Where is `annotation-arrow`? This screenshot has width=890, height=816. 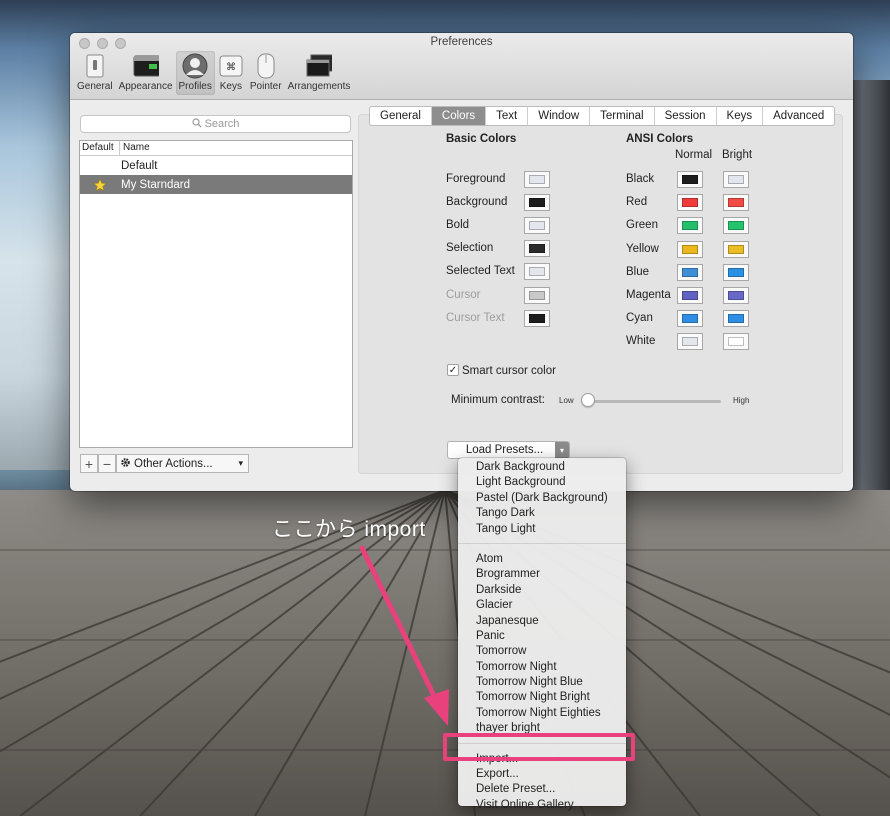
annotation-arrow is located at coordinates (404, 635).